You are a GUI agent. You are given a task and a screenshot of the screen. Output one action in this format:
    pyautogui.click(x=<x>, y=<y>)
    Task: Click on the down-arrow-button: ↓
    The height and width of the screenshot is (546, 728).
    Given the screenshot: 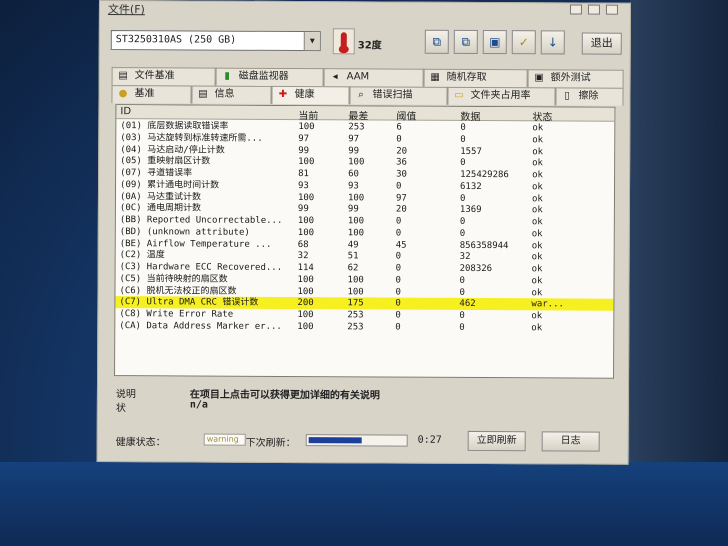 What is the action you would take?
    pyautogui.click(x=552, y=42)
    